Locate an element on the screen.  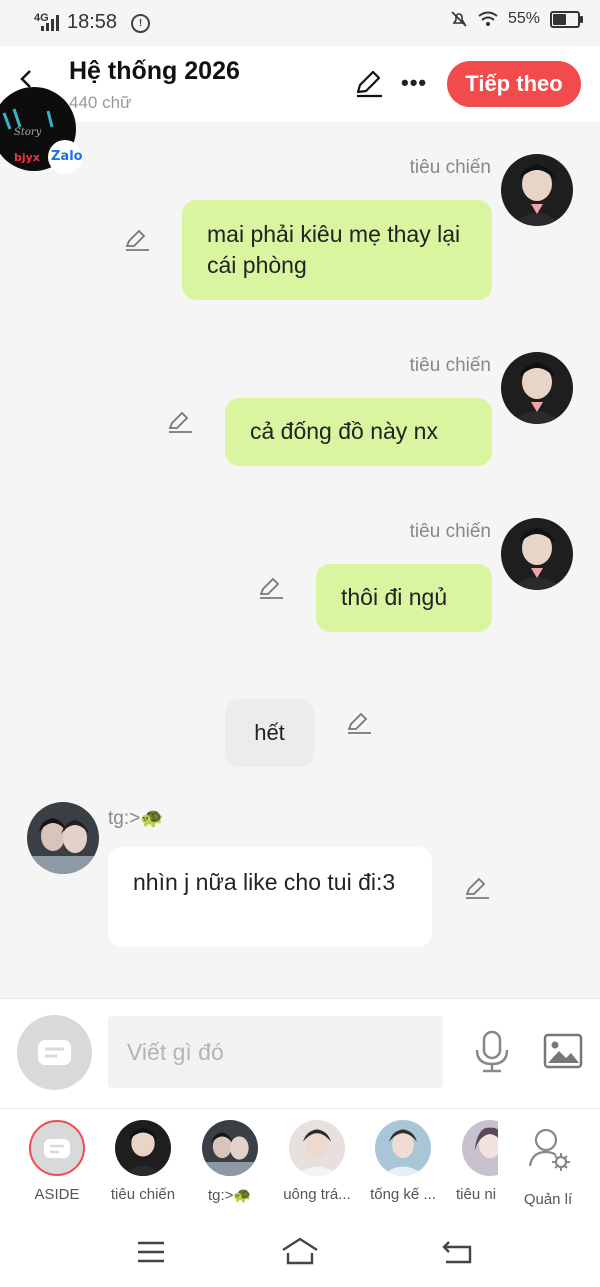
character-label: tiêu chiến is located at coordinates (143, 1194).